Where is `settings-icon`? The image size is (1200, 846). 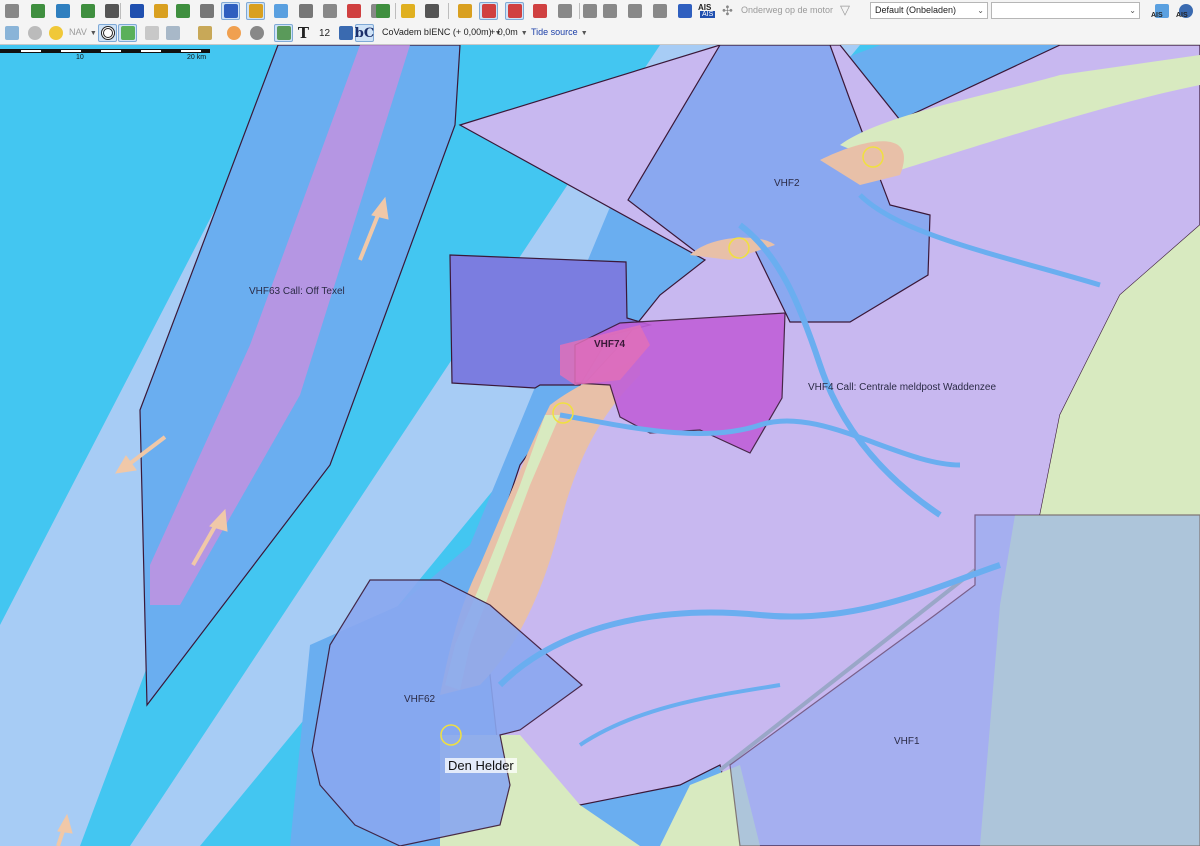 settings-icon is located at coordinates (256, 33).